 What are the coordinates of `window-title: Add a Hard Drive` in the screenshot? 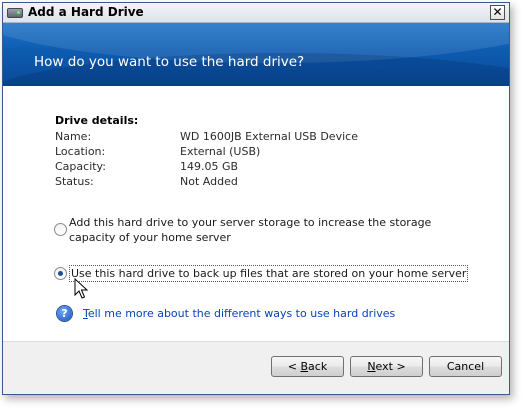 It's located at (86, 12).